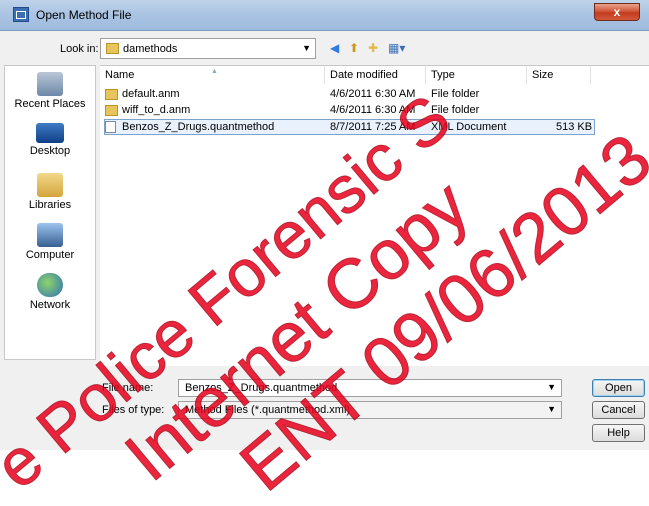 Image resolution: width=649 pixels, height=506 pixels. What do you see at coordinates (21, 14) in the screenshot?
I see `app-icon` at bounding box center [21, 14].